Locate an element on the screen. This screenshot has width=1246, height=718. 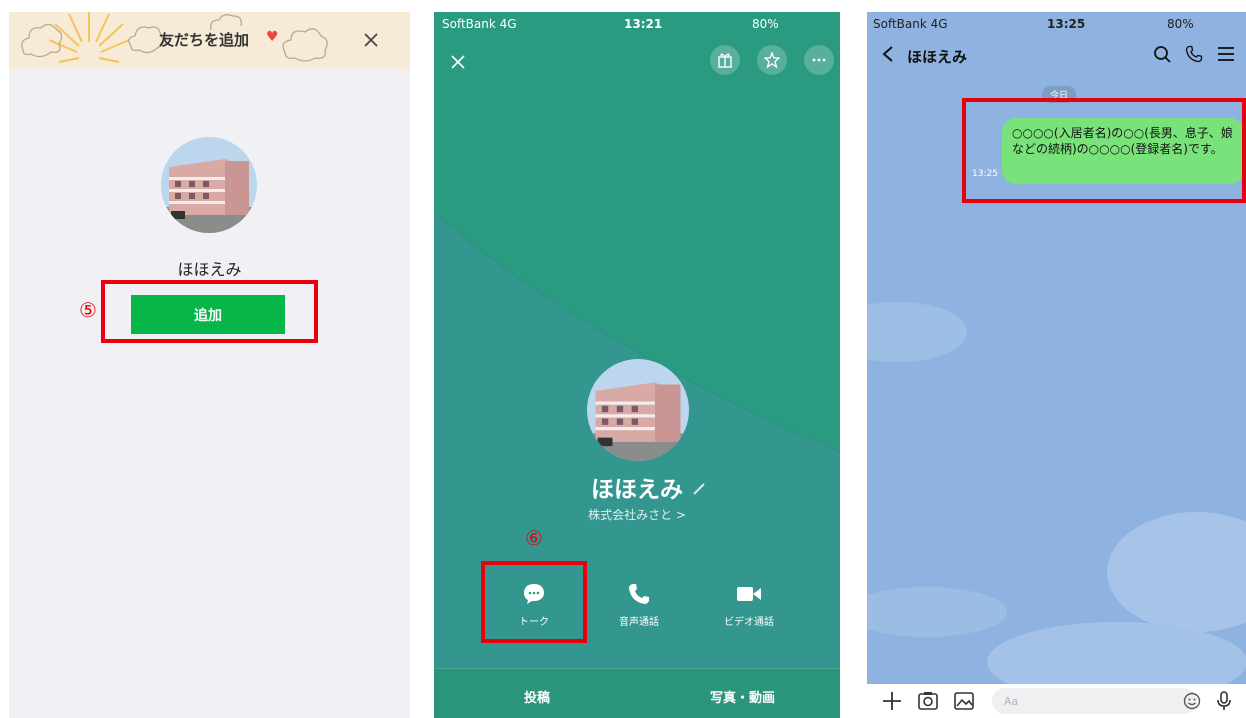
more-button is located at coordinates (819, 60).